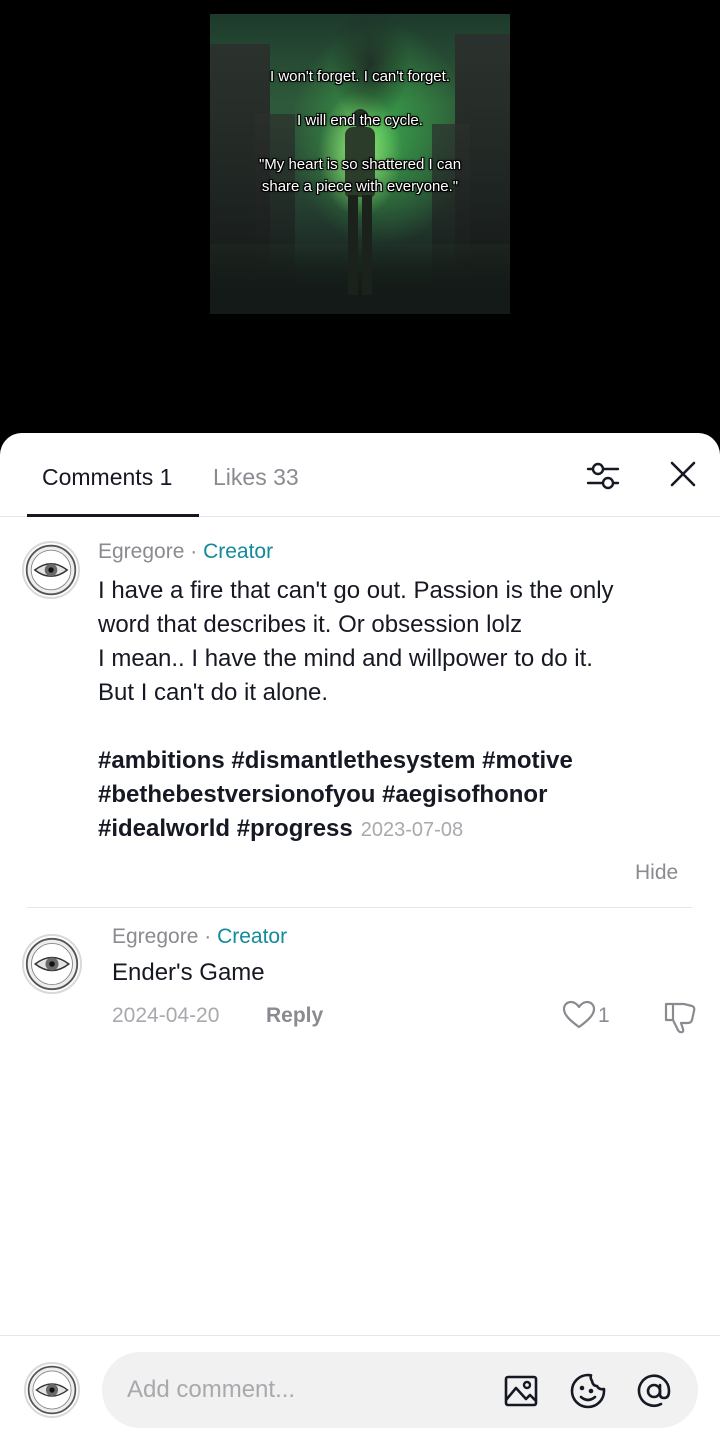 This screenshot has height=1444, width=720. I want to click on image-icon, so click(521, 1391).